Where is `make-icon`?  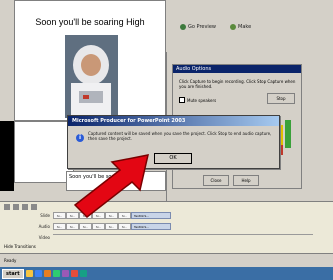 make-icon is located at coordinates (233, 27).